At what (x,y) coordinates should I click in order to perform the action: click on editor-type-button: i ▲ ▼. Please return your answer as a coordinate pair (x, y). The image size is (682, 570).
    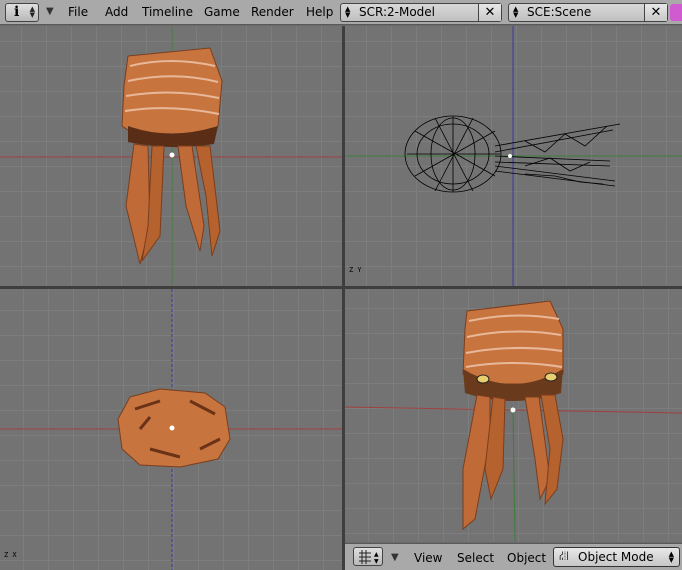
    Looking at the image, I should click on (22, 12).